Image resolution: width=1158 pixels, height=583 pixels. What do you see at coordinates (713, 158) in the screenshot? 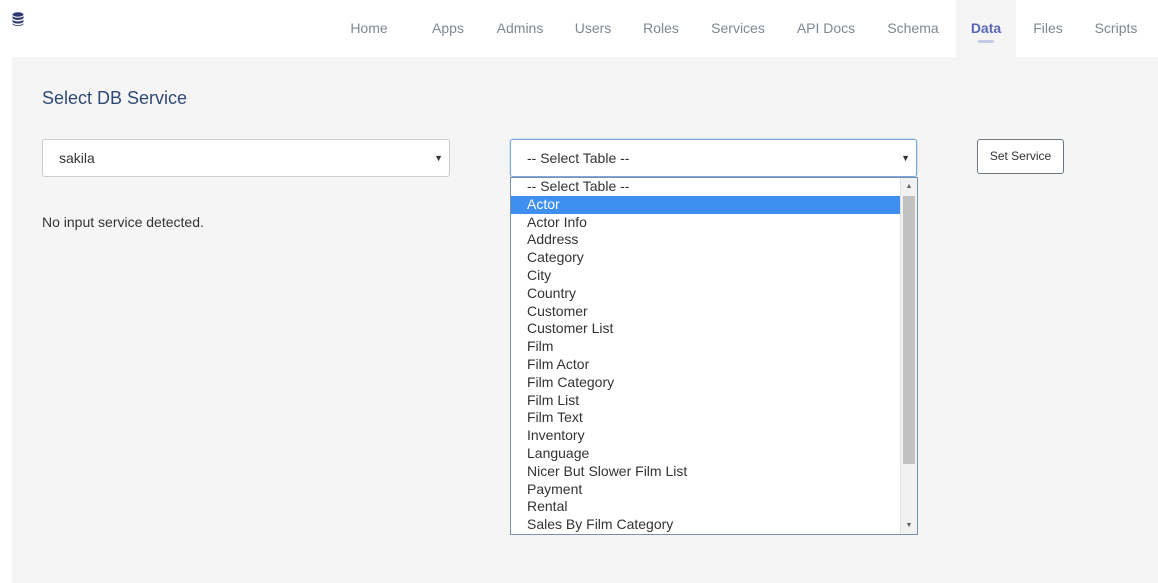
I see `table-select: -- Select Table -- ▼` at bounding box center [713, 158].